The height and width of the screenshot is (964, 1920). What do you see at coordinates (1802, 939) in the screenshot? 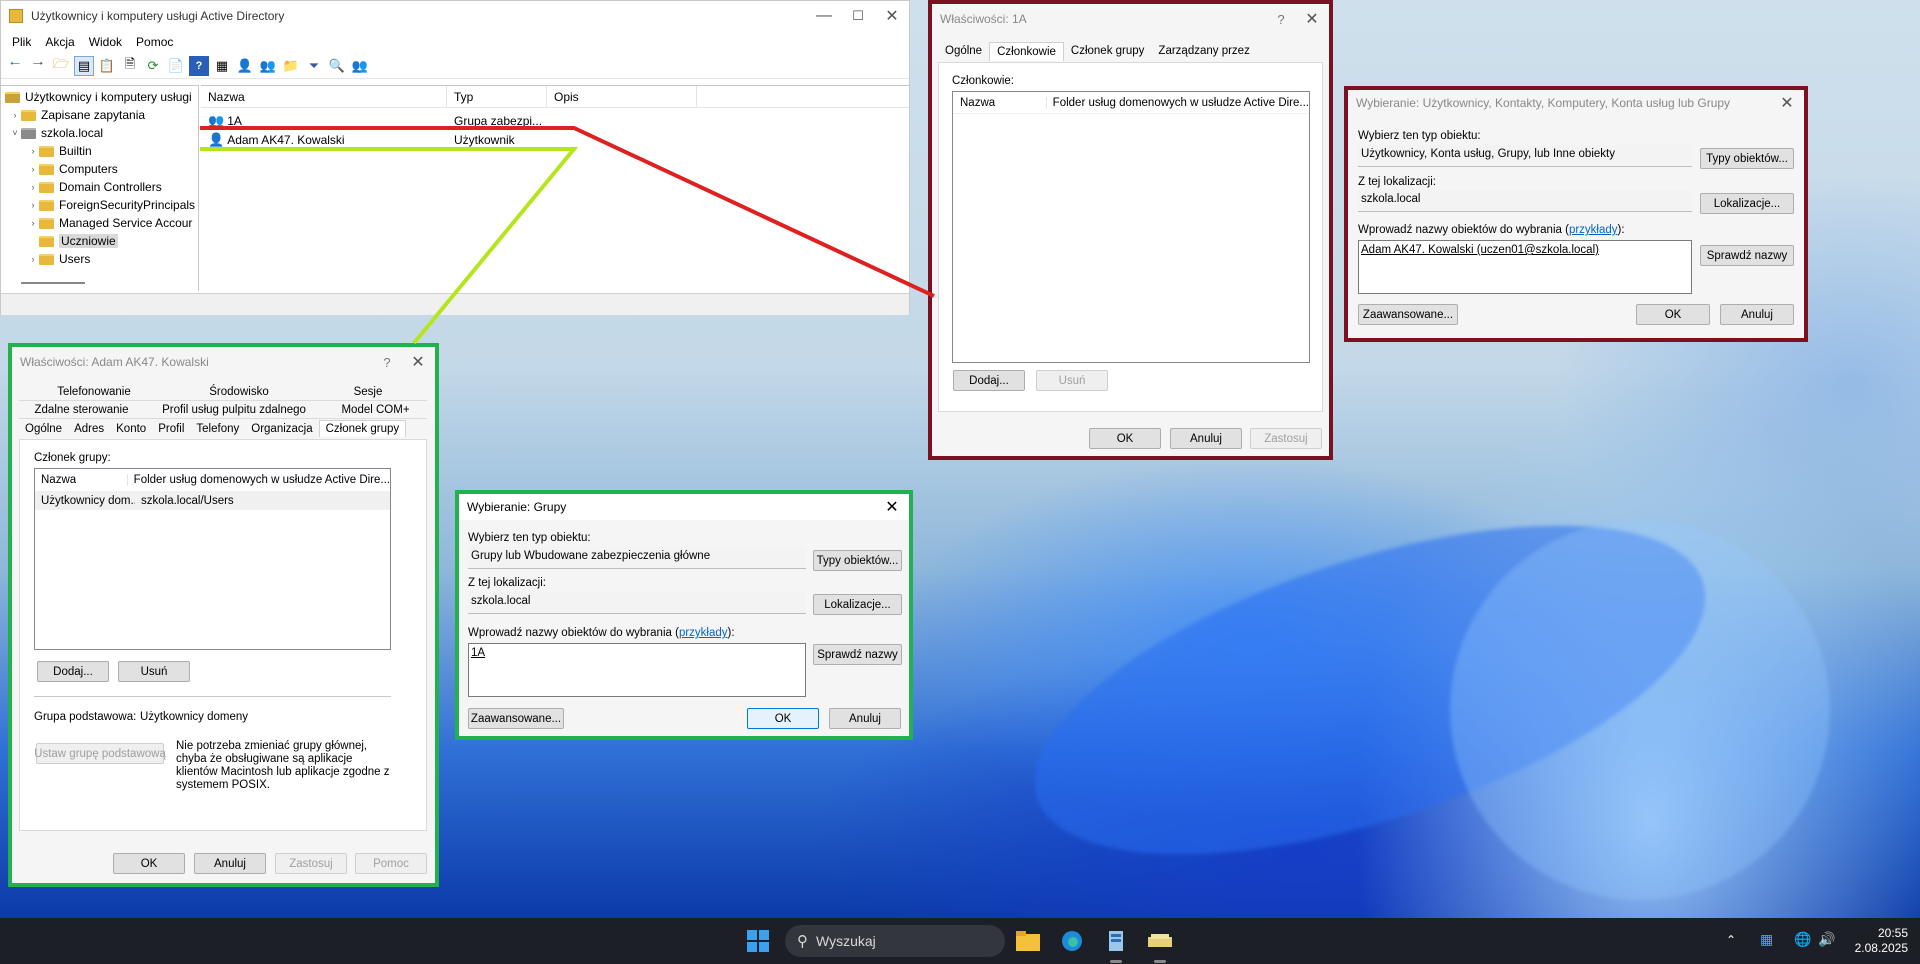
I see `language-globe-icon: 🌐` at bounding box center [1802, 939].